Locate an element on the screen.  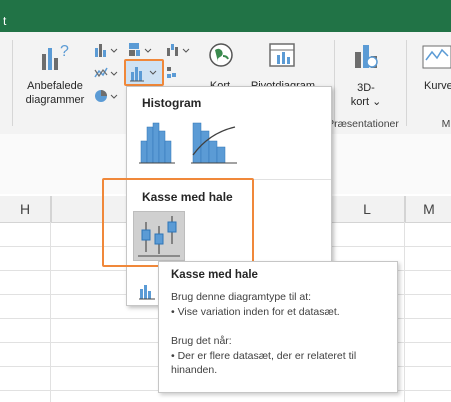
histogram-section-title: Histogram is located at coordinates (172, 103).